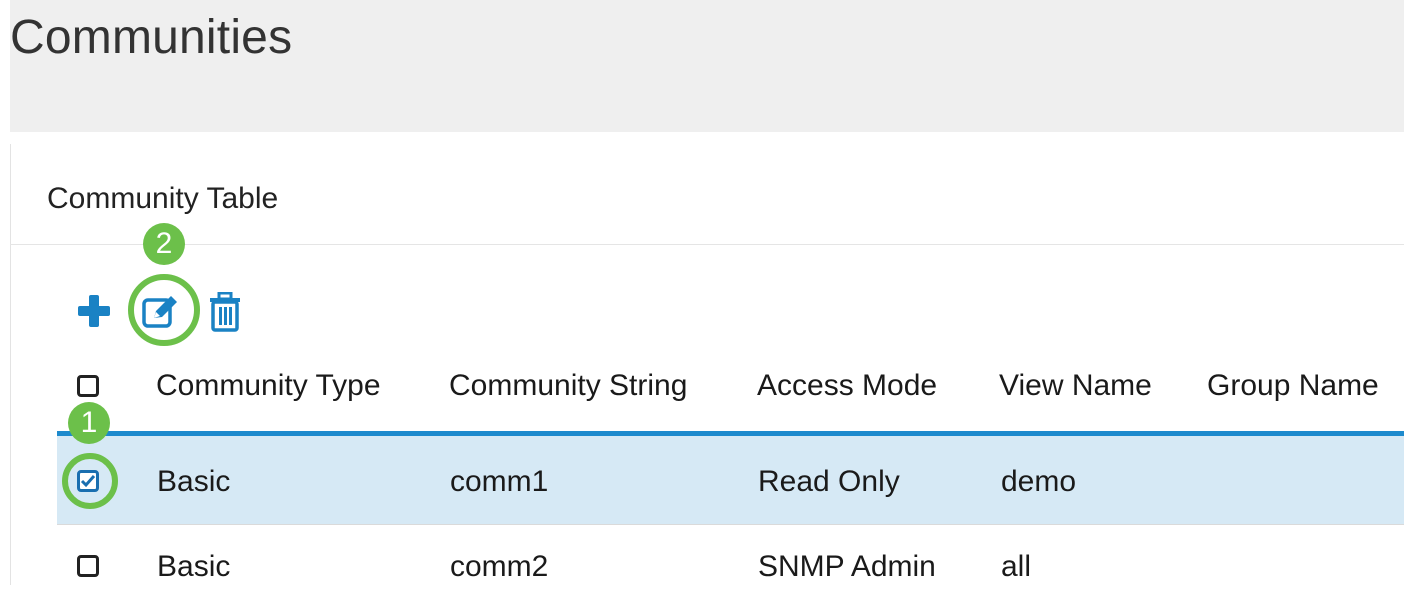 Image resolution: width=1404 pixels, height=613 pixels. What do you see at coordinates (568, 386) in the screenshot?
I see `column-community-string: Community String` at bounding box center [568, 386].